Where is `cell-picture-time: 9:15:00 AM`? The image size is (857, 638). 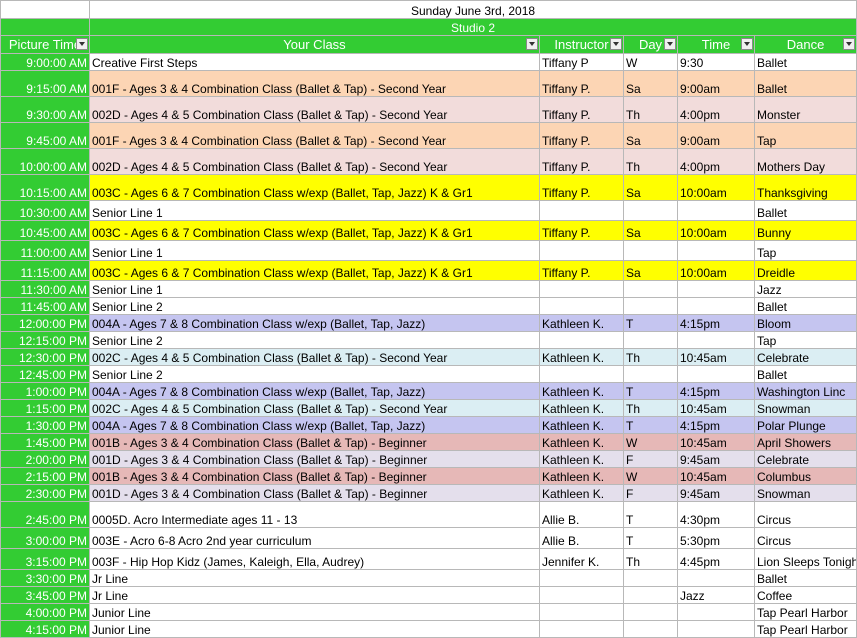 cell-picture-time: 9:15:00 AM is located at coordinates (45, 83).